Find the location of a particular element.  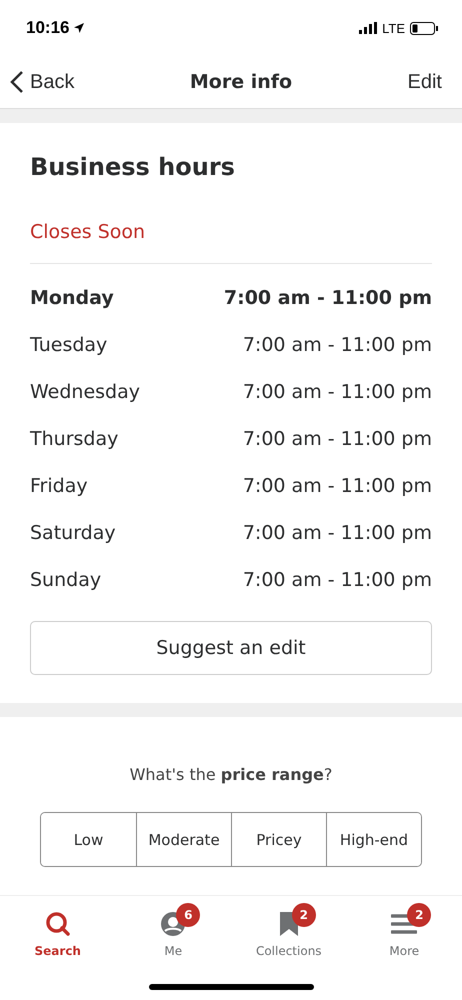

day-label: Thursday is located at coordinates (74, 439).